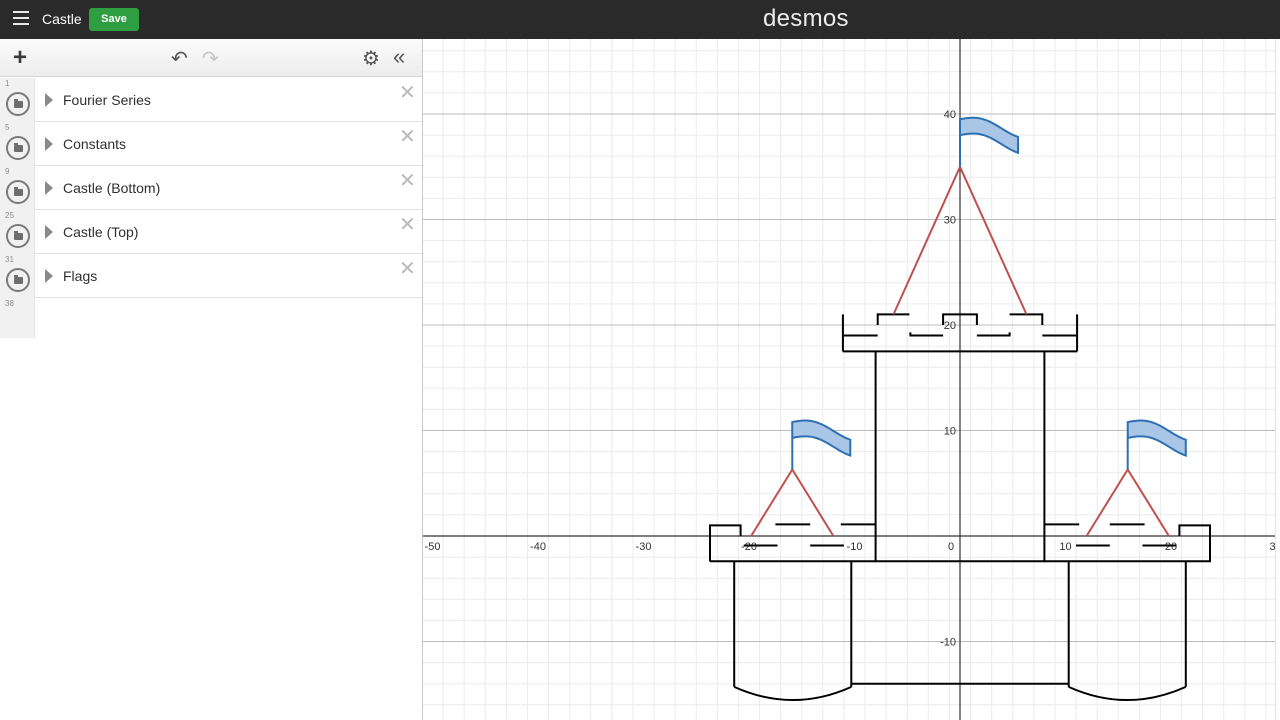 The width and height of the screenshot is (1280, 720). Describe the element at coordinates (211, 100) in the screenshot. I see `folder-row-fourier-series: 1 Fourier Series ✕` at that location.